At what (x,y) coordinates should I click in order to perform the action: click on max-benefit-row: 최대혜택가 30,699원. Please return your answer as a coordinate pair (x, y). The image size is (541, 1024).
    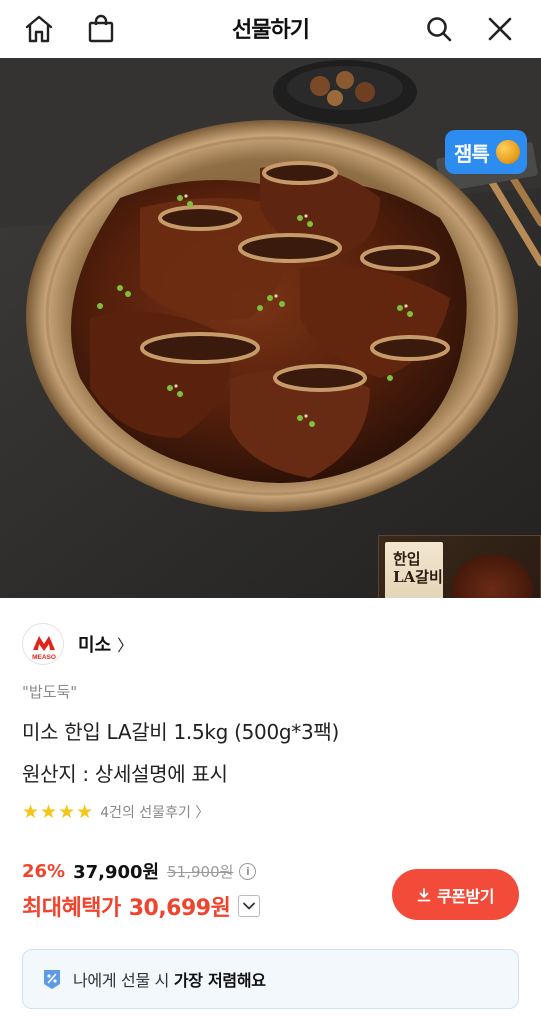
    Looking at the image, I should click on (141, 906).